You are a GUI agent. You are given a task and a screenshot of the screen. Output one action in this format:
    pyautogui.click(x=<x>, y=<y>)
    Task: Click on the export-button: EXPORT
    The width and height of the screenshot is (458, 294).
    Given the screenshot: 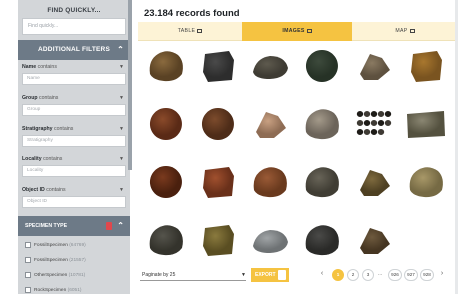 What is the action you would take?
    pyautogui.click(x=270, y=275)
    